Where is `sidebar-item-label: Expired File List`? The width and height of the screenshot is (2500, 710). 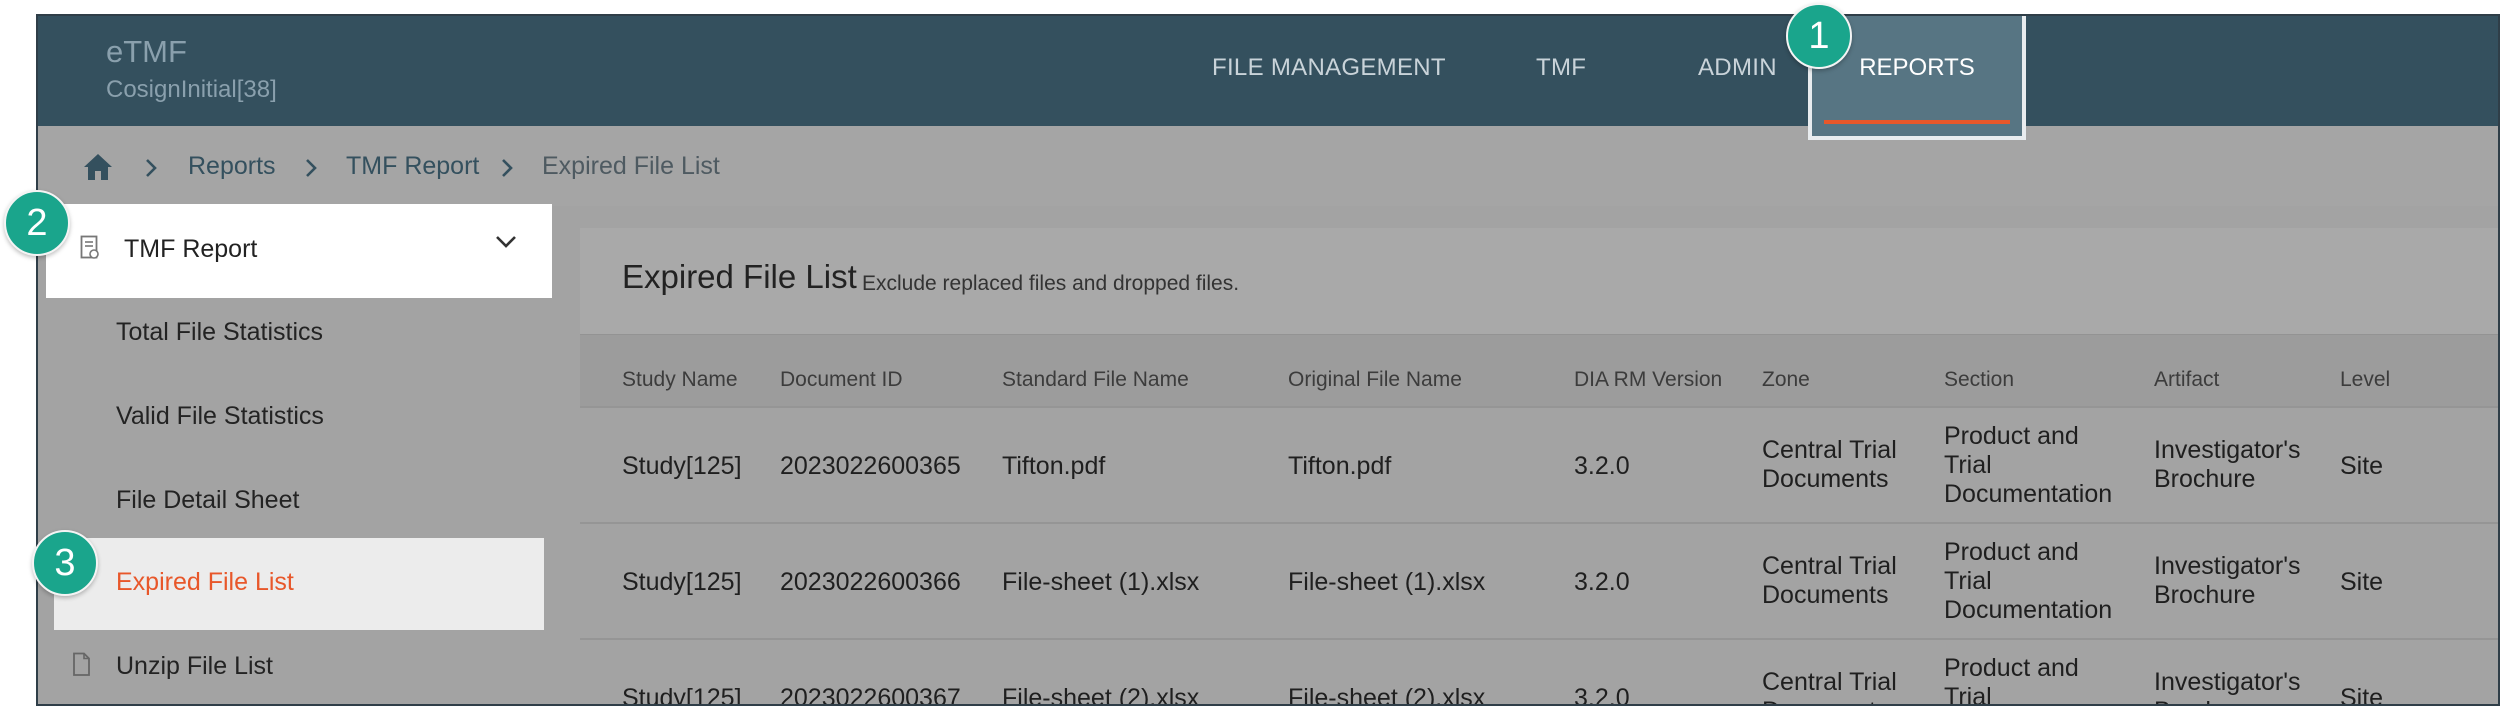 sidebar-item-label: Expired File List is located at coordinates (205, 582).